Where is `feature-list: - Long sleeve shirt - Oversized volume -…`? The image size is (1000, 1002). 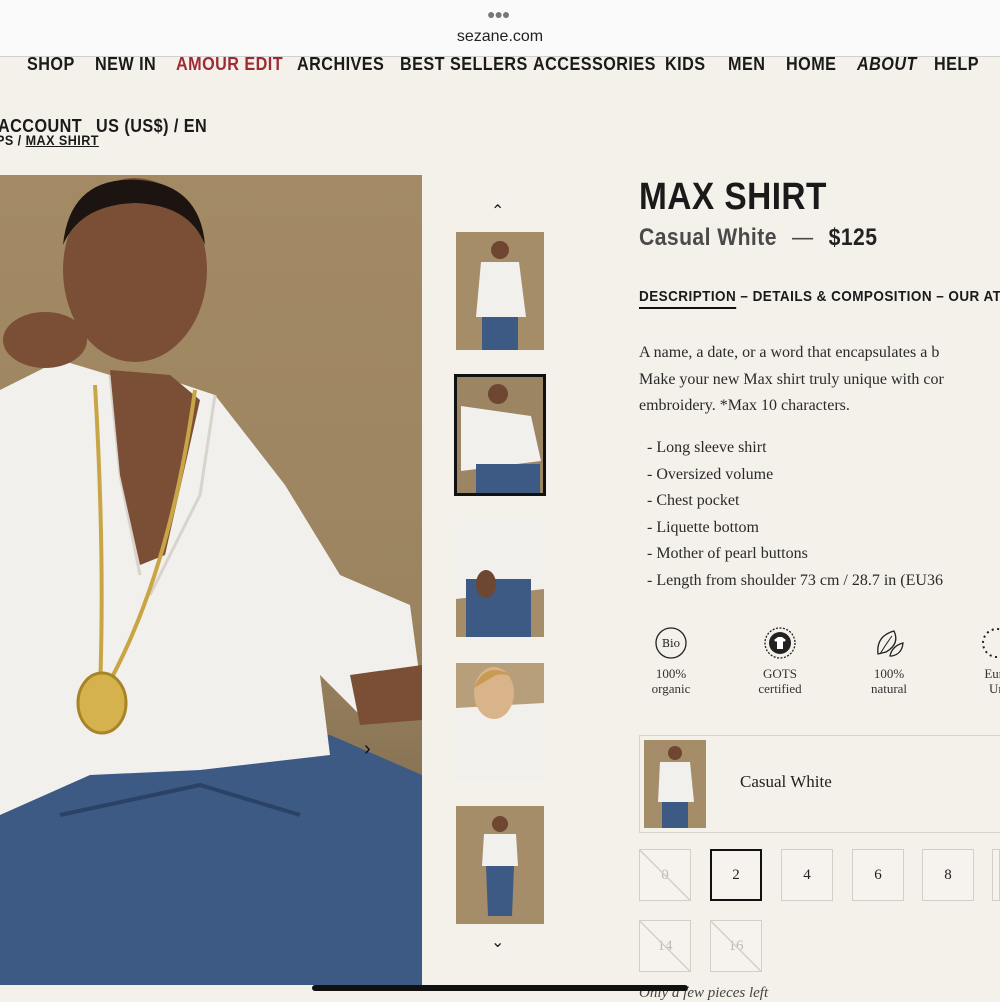 feature-list: - Long sleeve shirt - Oversized volume -… is located at coordinates (795, 514).